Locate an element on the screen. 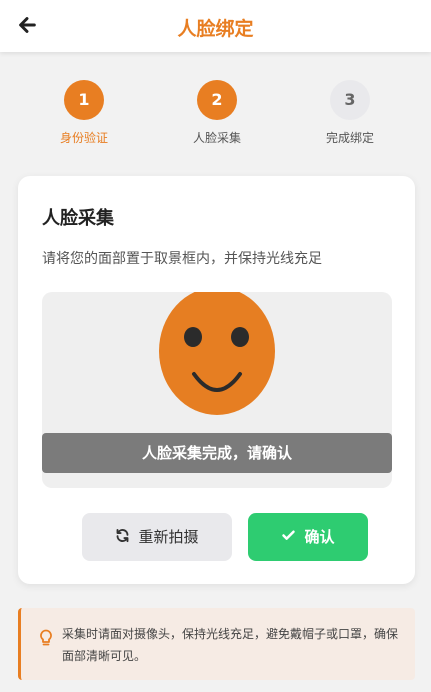 This screenshot has height=692, width=431. step-identity-verification: 1 身份验证 is located at coordinates (84, 113).